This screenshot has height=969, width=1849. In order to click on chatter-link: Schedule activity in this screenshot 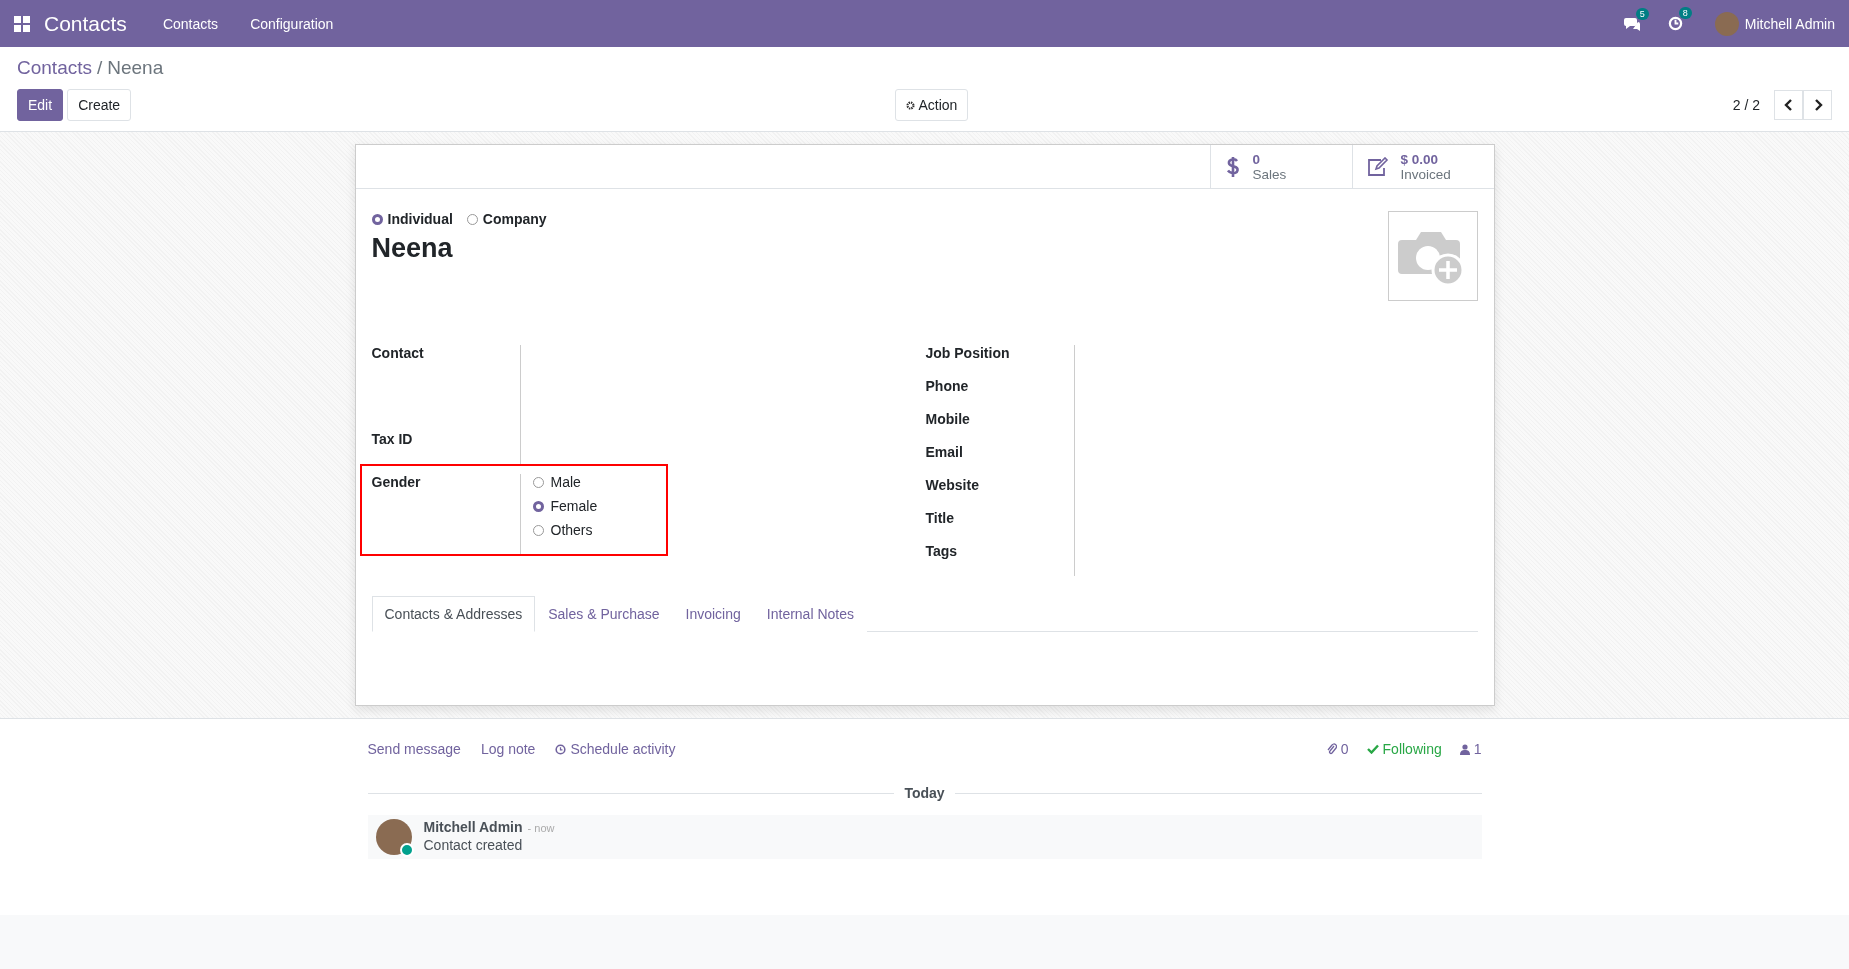, I will do `click(615, 749)`.